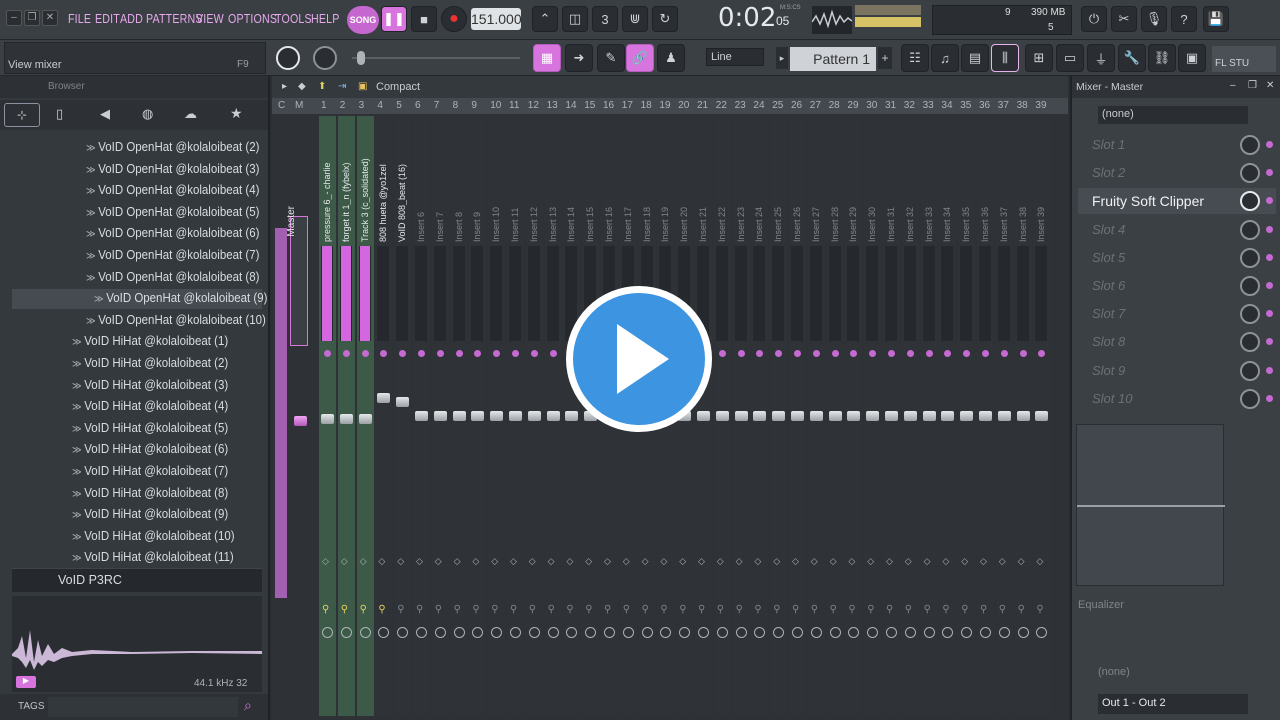 This screenshot has width=1280, height=720. I want to click on slider-handle, so click(361, 58).